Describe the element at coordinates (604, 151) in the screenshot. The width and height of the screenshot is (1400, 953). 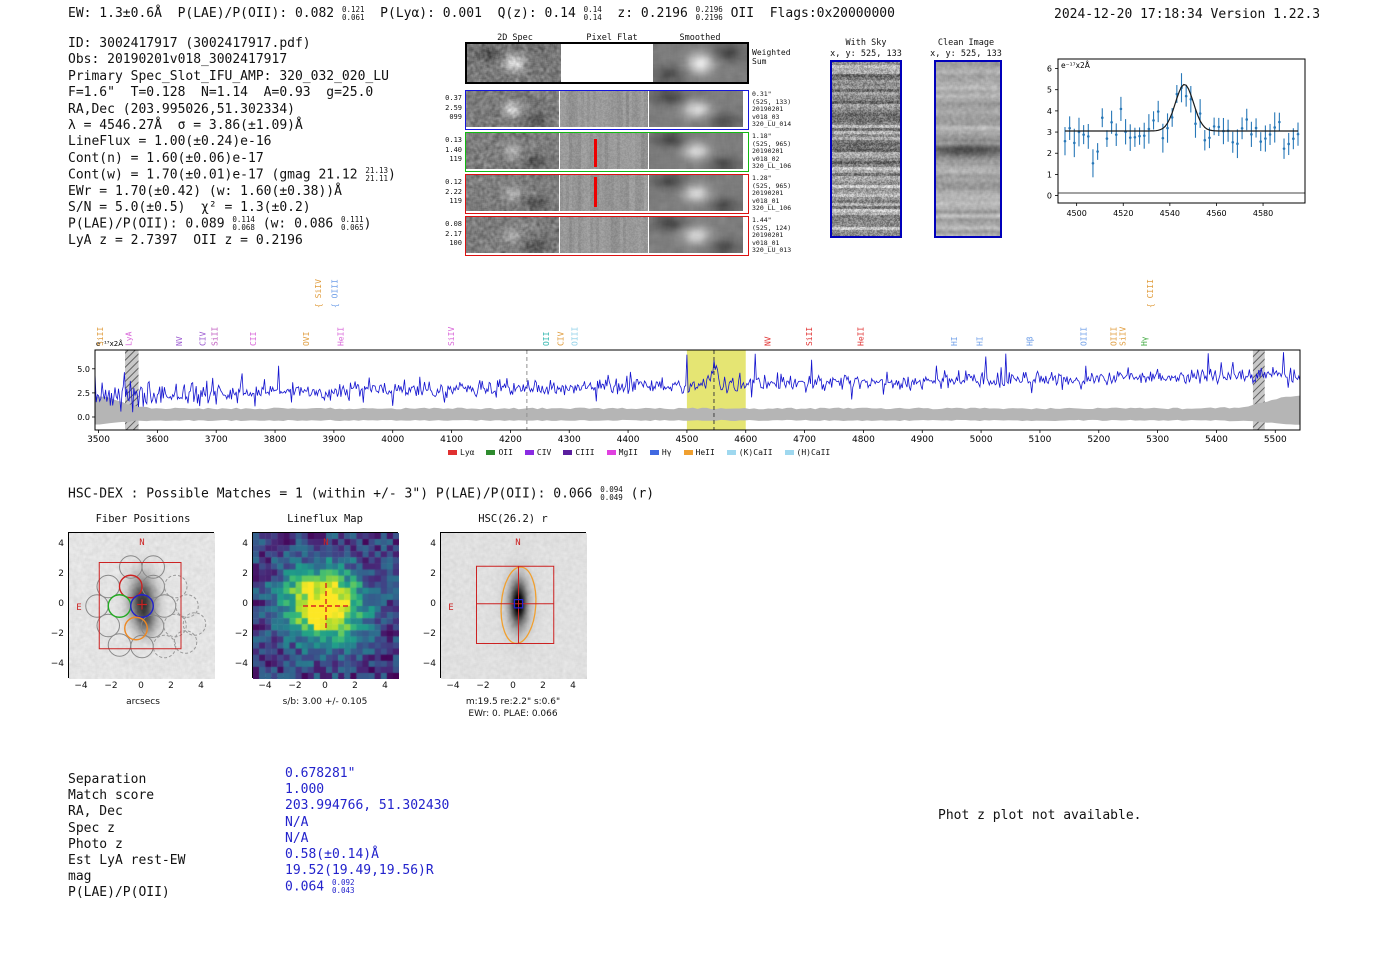
I see `pixelflat-image` at that location.